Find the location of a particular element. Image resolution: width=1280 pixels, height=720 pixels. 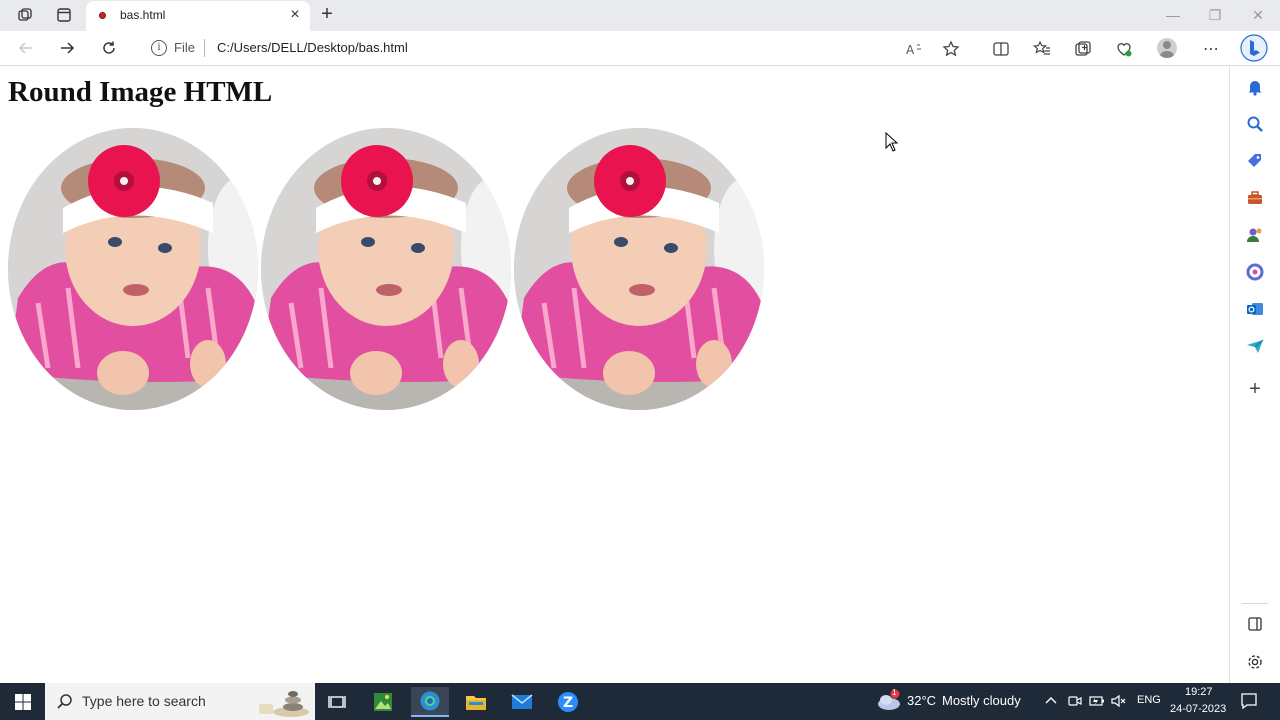

outlook-icon is located at coordinates (1255, 309).